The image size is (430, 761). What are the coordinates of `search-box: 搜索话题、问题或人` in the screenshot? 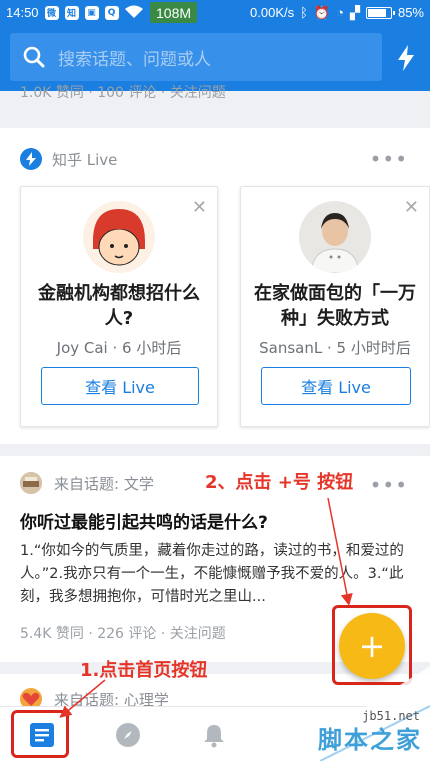 It's located at (196, 57).